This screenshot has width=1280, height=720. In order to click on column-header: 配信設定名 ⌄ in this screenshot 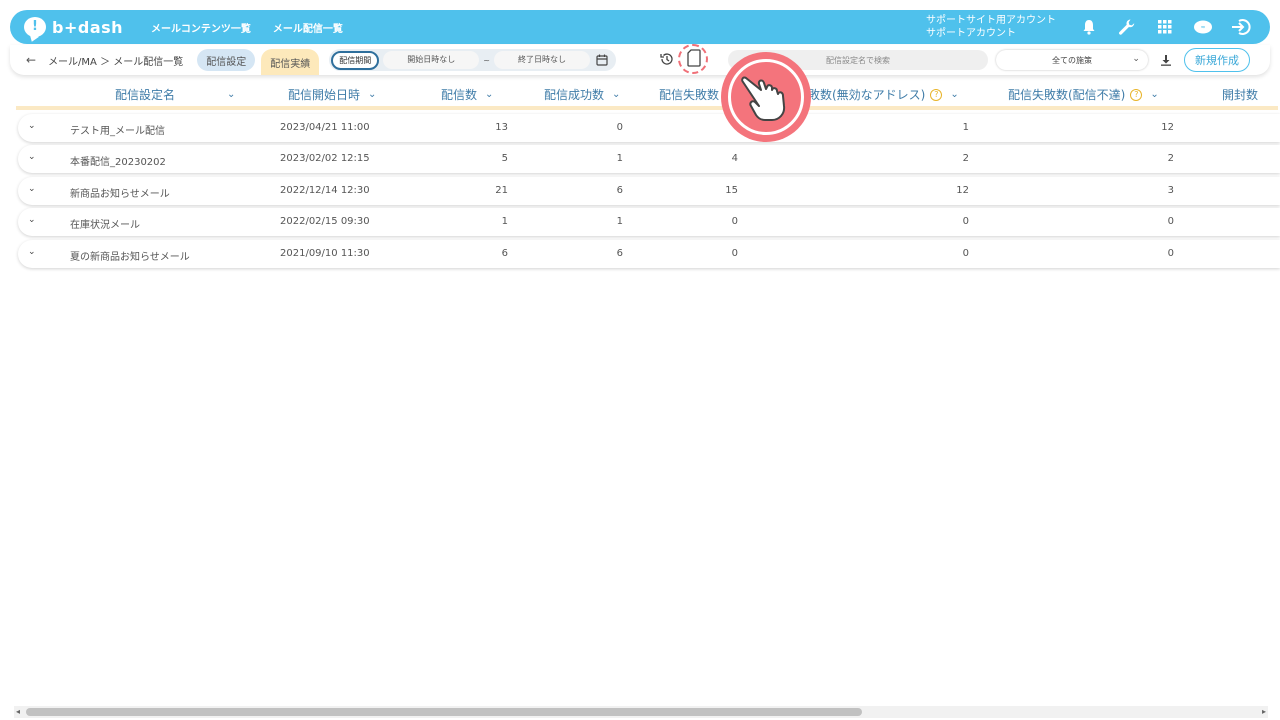, I will do `click(175, 94)`.